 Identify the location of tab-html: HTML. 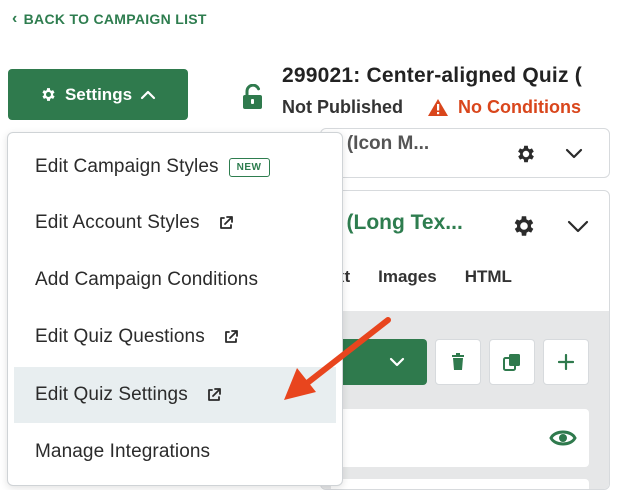
(488, 277).